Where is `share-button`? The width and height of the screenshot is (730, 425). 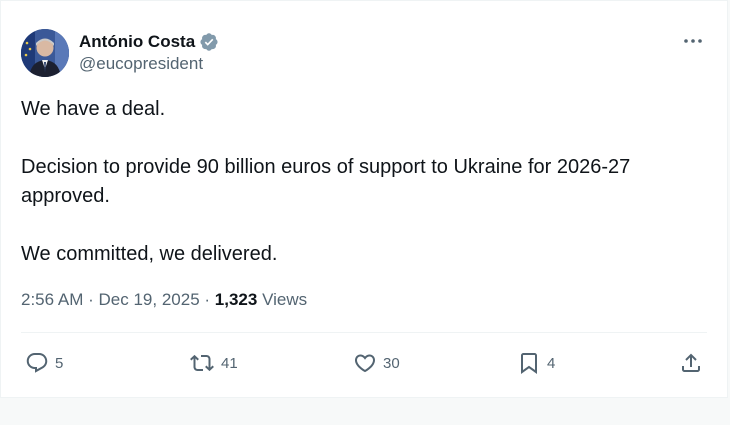
share-button is located at coordinates (691, 363).